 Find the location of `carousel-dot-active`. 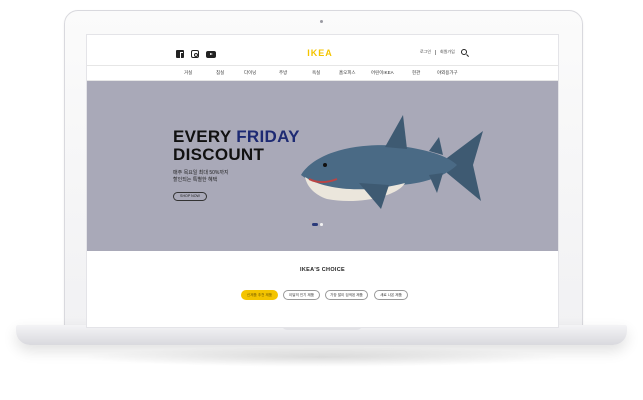

carousel-dot-active is located at coordinates (315, 224).